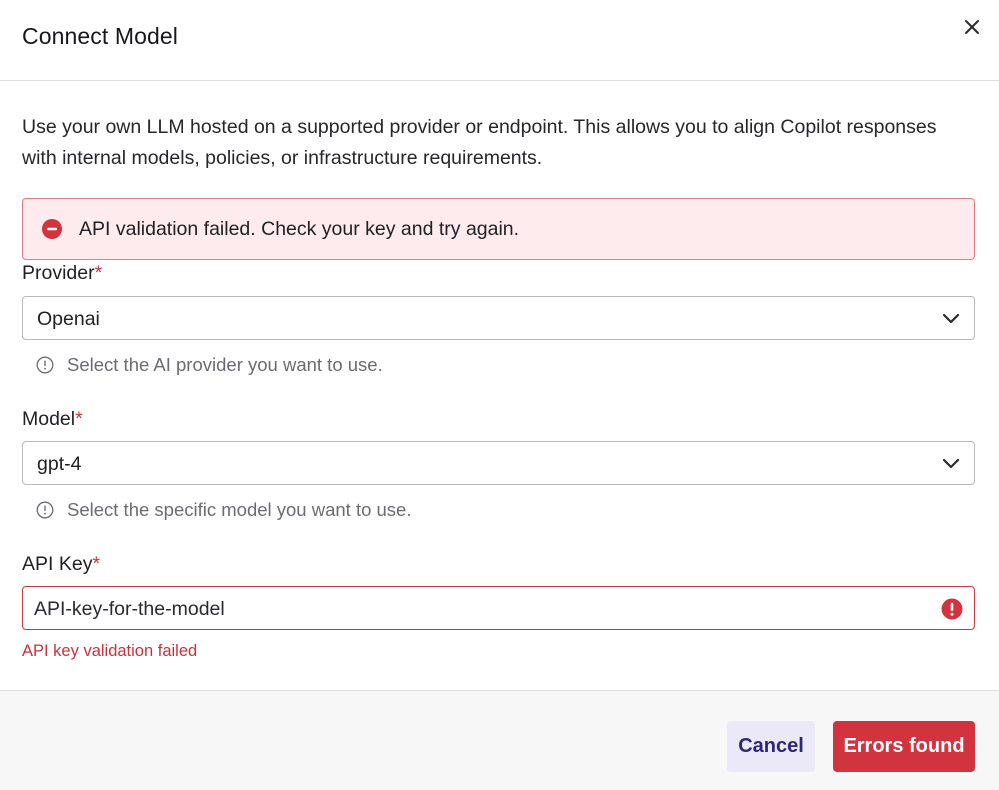  I want to click on model-label: Model*, so click(52, 419).